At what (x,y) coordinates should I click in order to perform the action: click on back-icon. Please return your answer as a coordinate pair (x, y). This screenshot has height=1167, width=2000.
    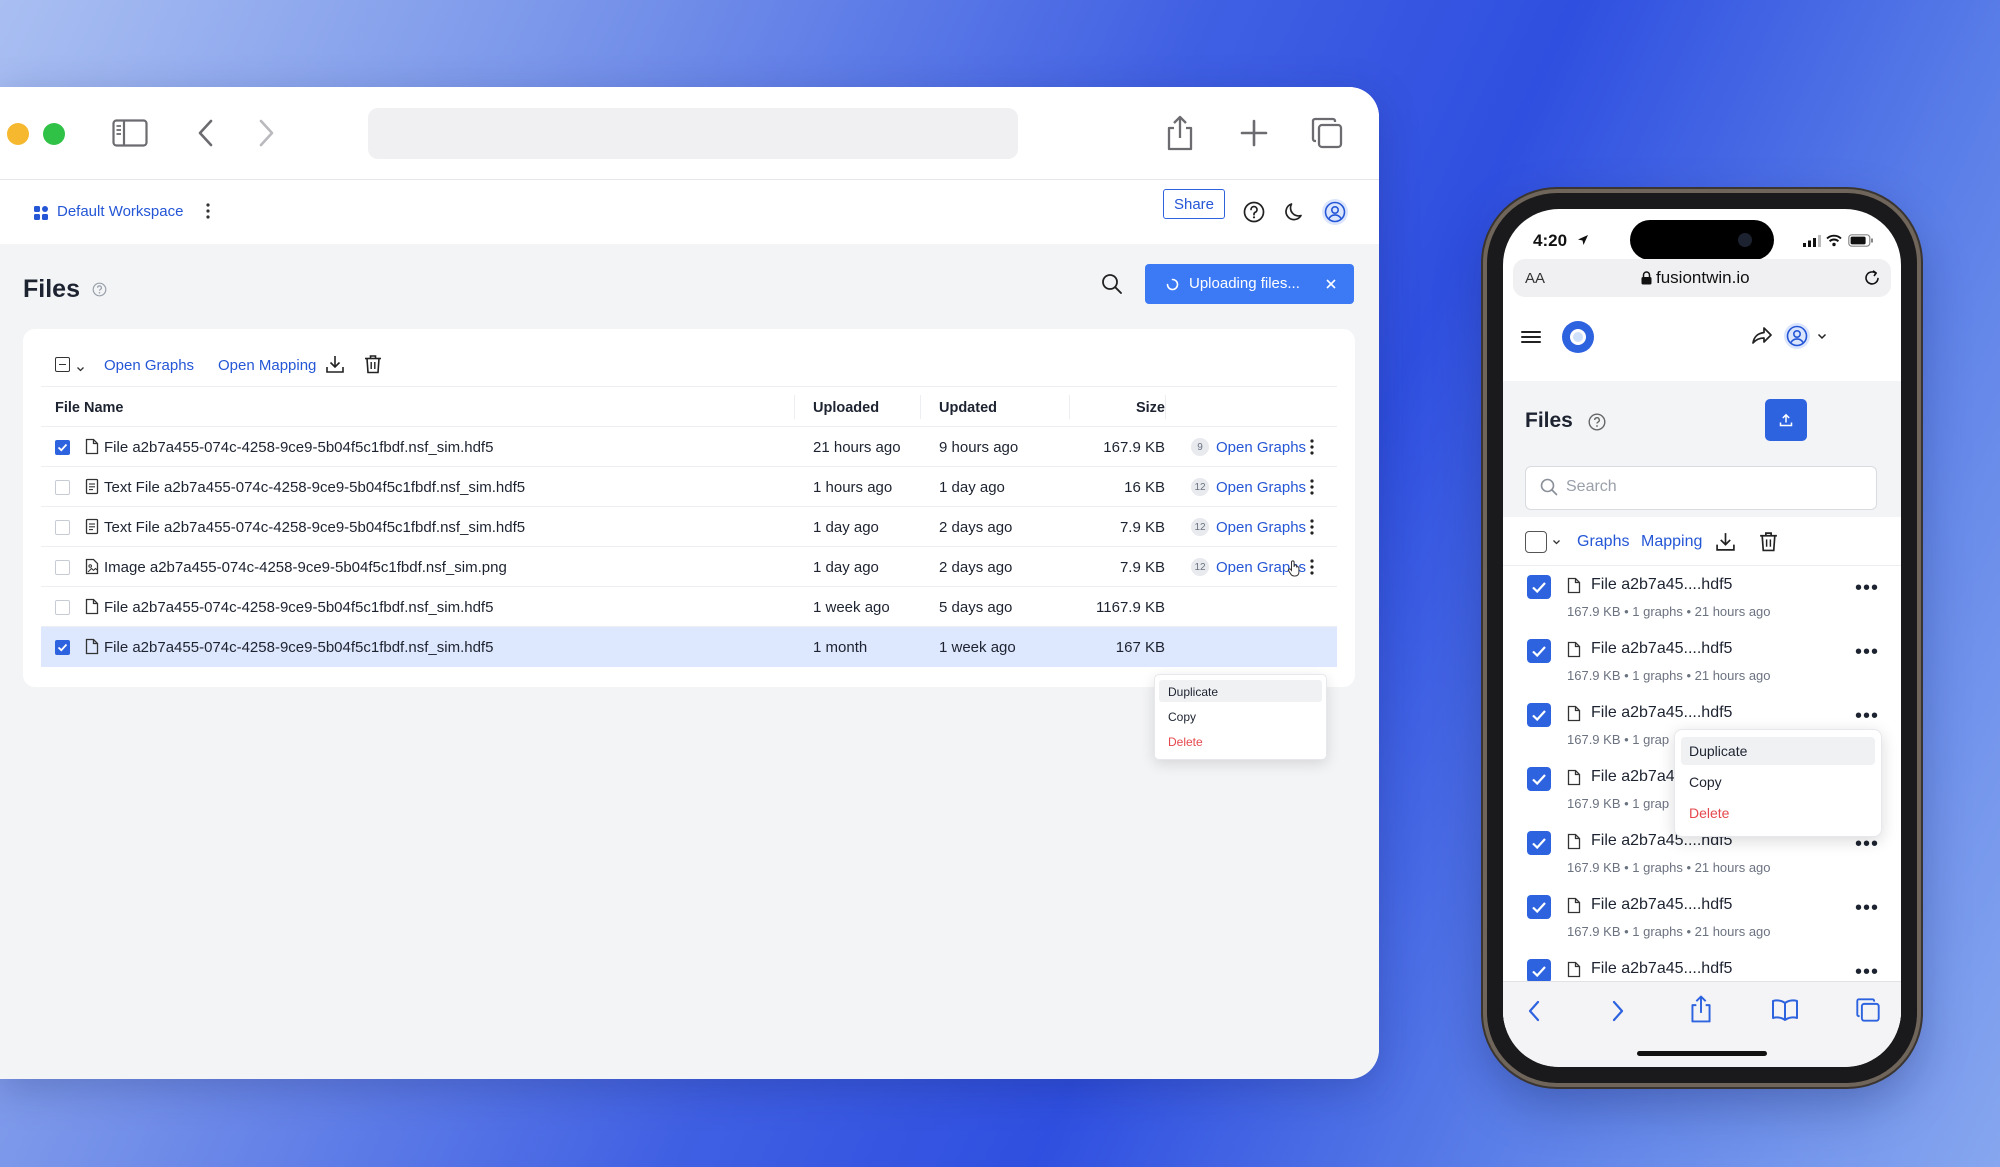
    Looking at the image, I should click on (206, 133).